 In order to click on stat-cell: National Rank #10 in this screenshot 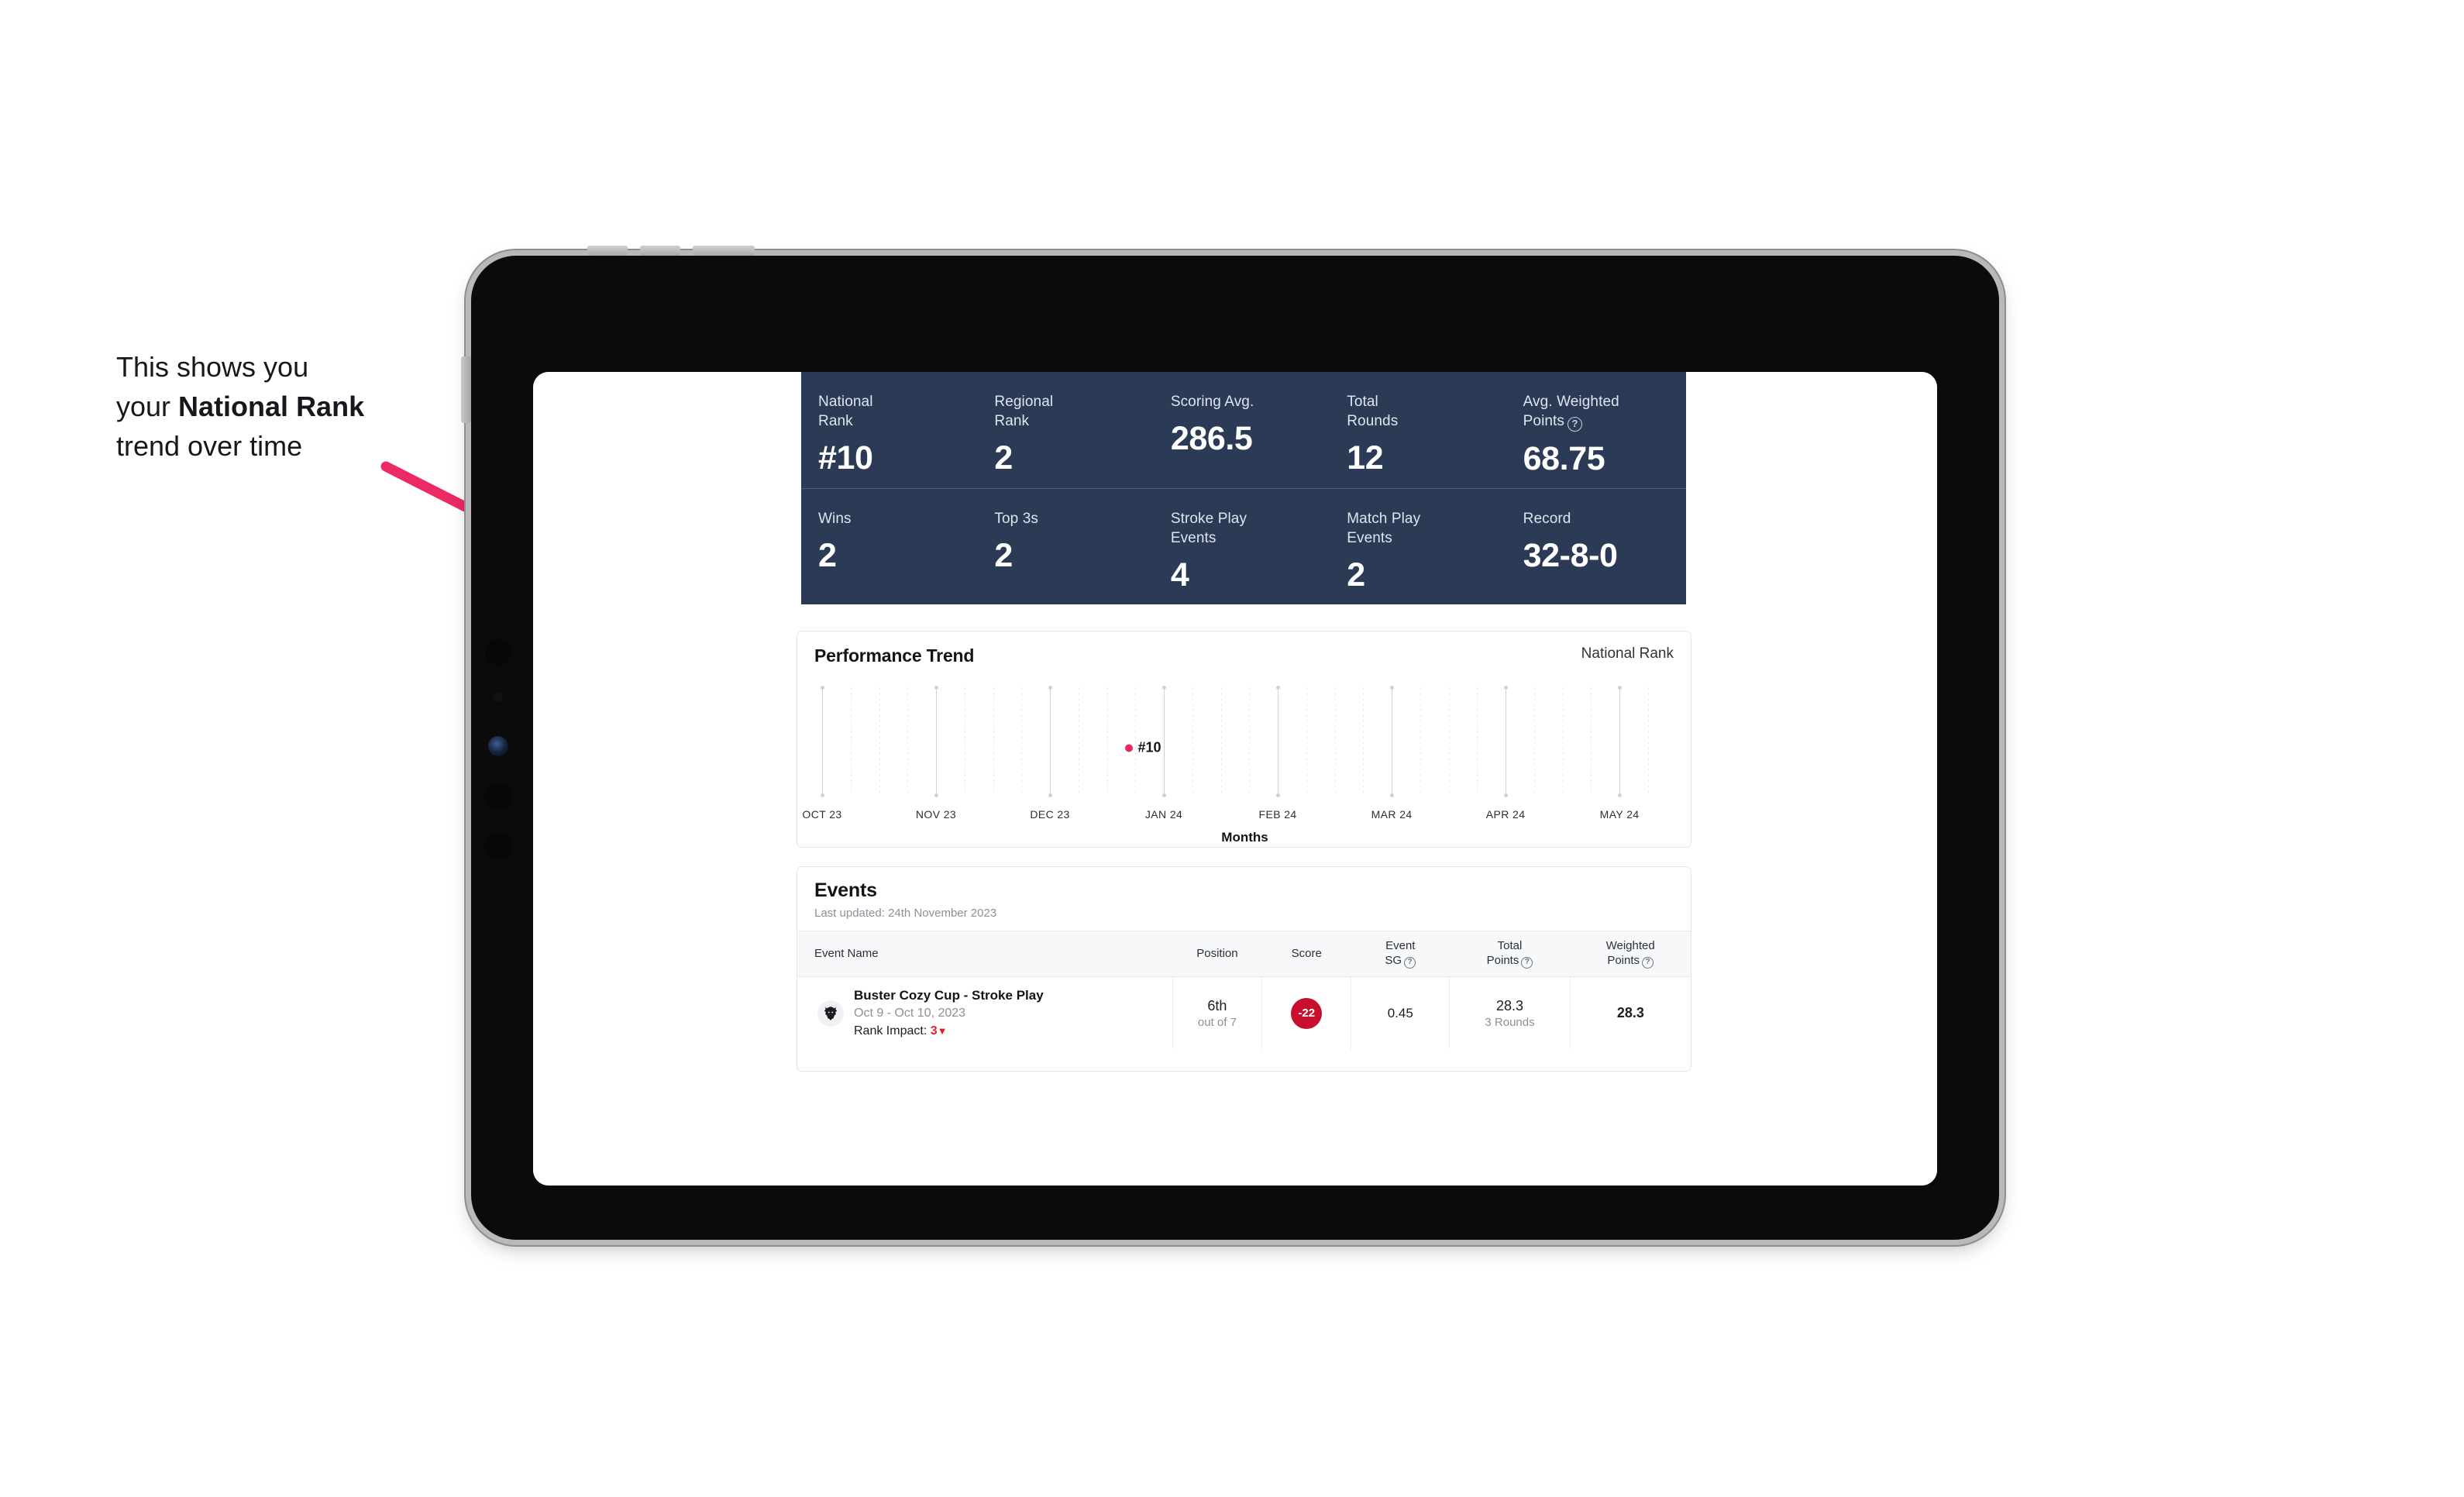, I will do `click(891, 430)`.